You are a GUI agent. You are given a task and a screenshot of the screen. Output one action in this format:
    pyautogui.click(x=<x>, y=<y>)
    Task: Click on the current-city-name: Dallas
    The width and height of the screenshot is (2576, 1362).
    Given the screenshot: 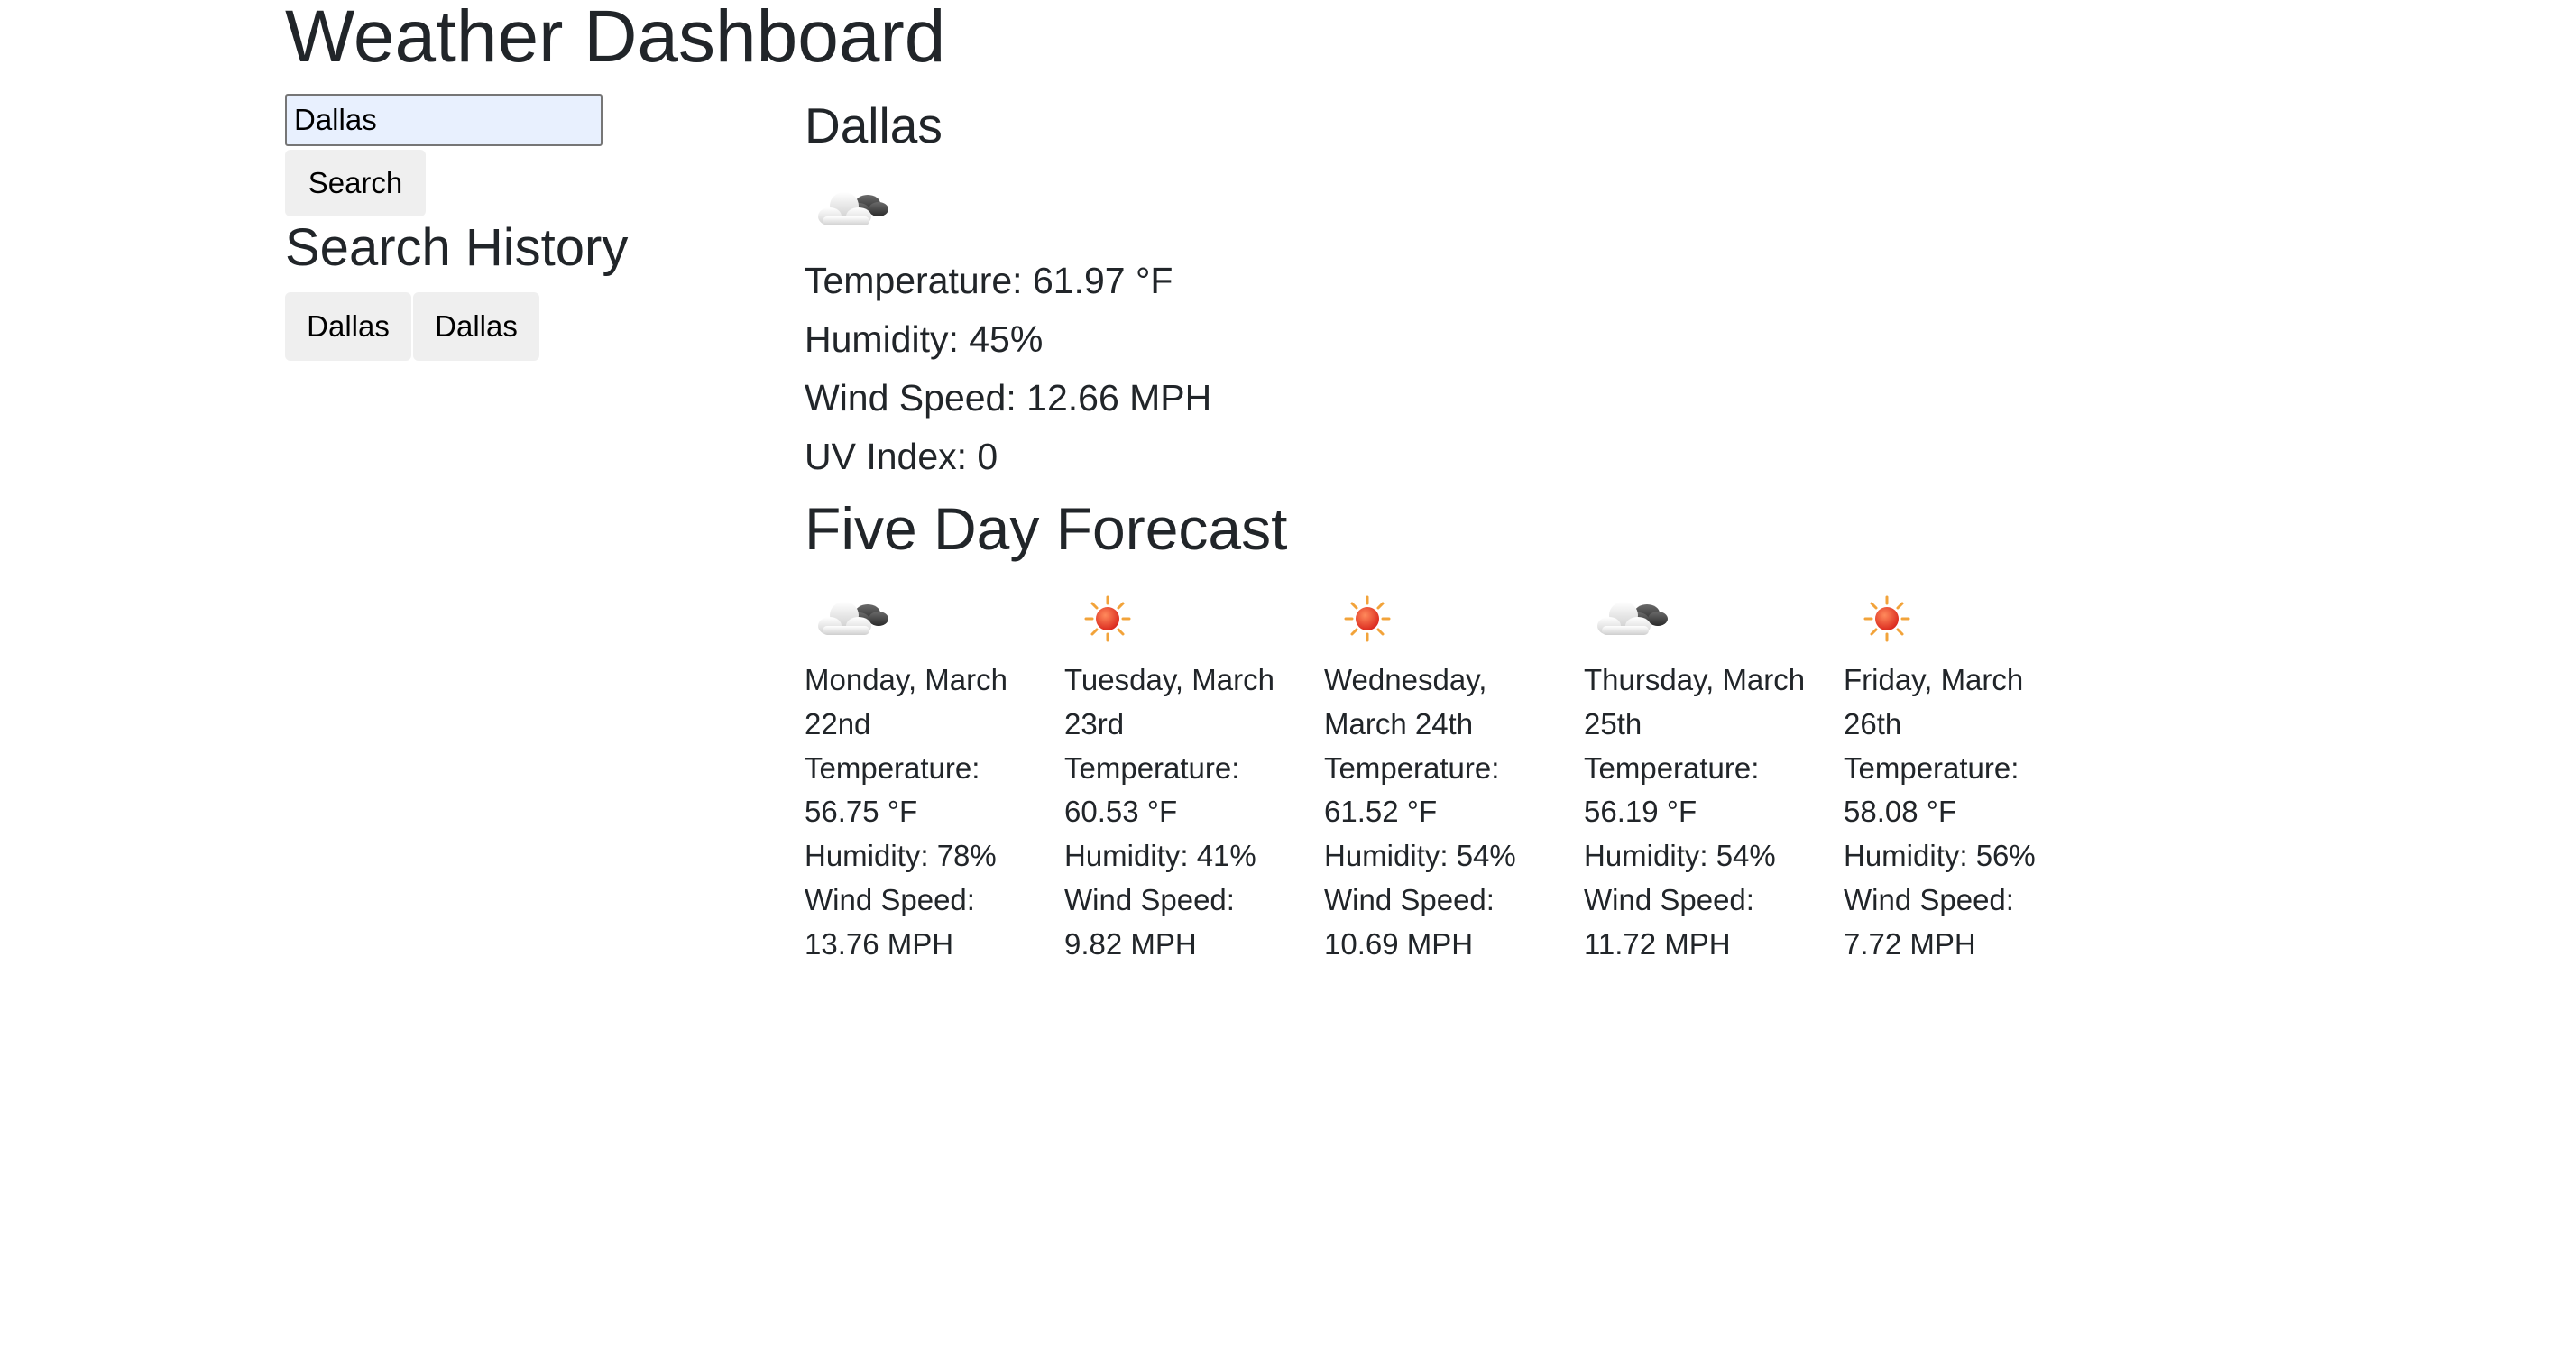 What is the action you would take?
    pyautogui.click(x=874, y=125)
    